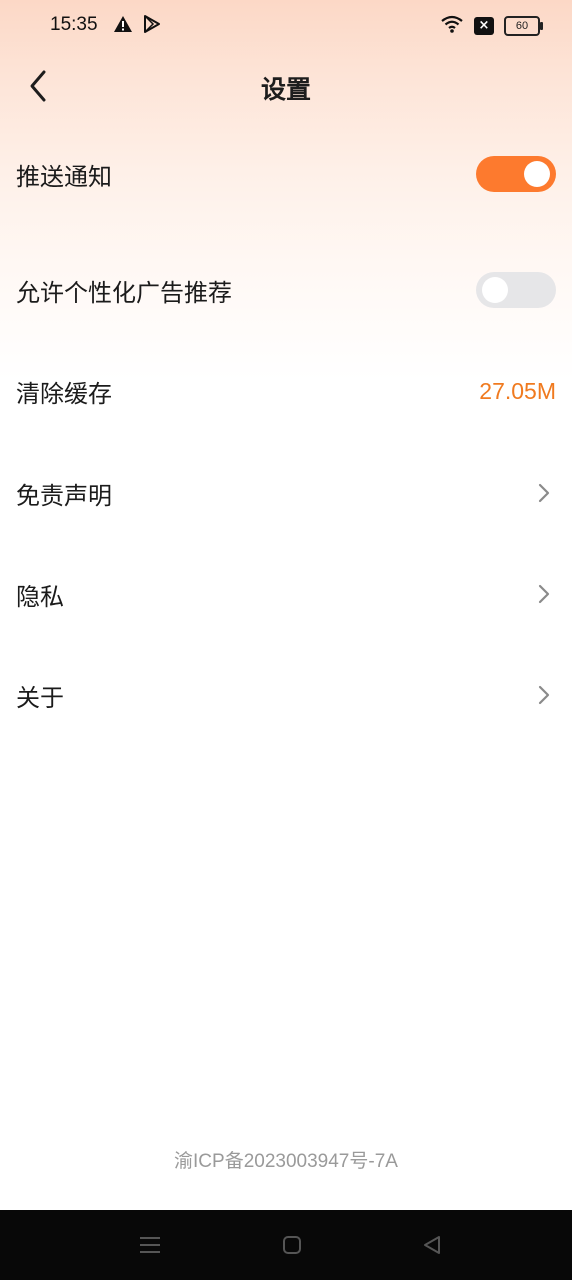 Image resolution: width=572 pixels, height=1280 pixels. Describe the element at coordinates (123, 26) in the screenshot. I see `warning-icon` at that location.